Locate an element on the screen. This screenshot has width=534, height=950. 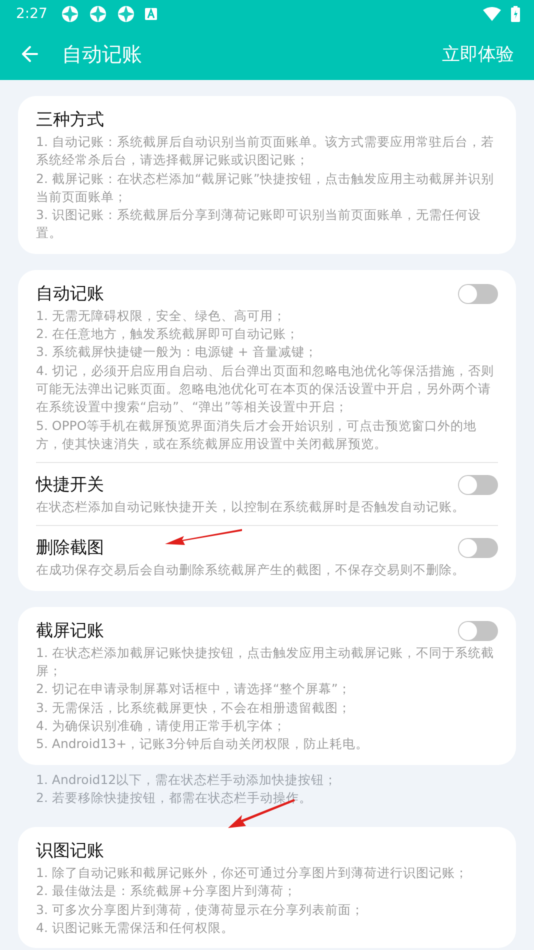
try-now-button: 立即体验 is located at coordinates (478, 54).